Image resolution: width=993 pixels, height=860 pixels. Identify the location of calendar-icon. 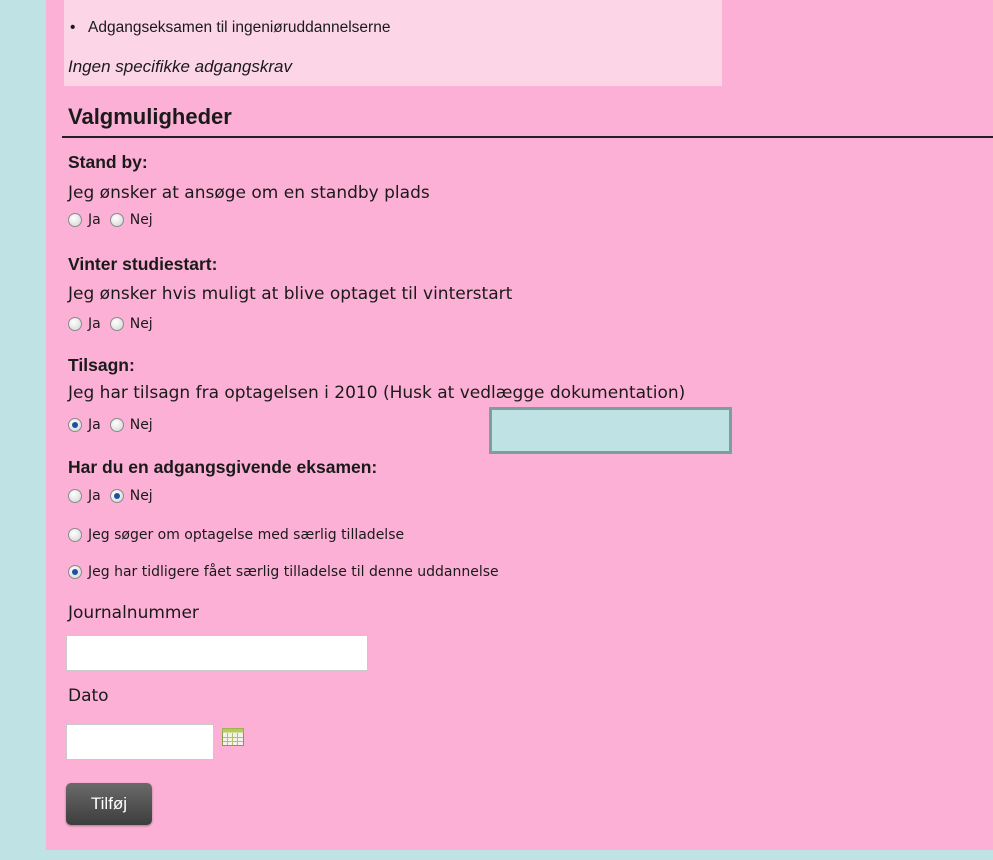
(233, 737).